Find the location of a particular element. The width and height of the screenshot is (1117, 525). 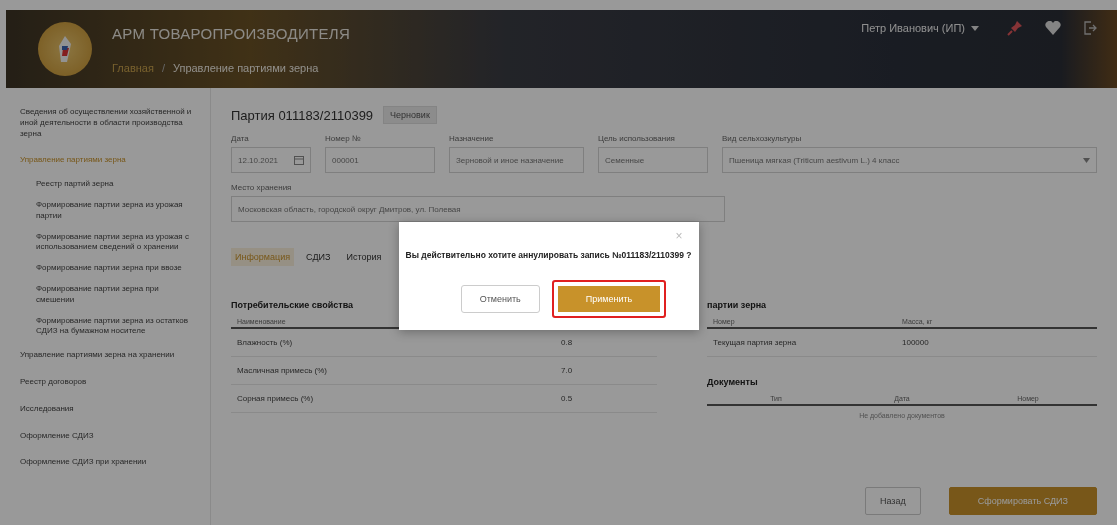

sidebar-item: Управление партиями зерна на хранении is located at coordinates (108, 355).